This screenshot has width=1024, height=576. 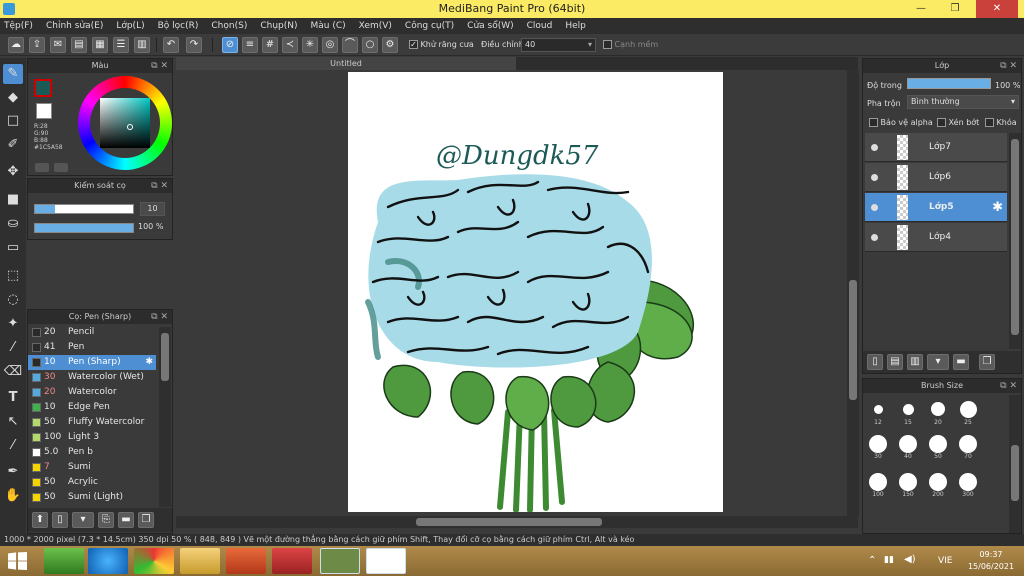 What do you see at coordinates (895, 362) in the screenshot?
I see `new-halftone-layer-icon: ▤` at bounding box center [895, 362].